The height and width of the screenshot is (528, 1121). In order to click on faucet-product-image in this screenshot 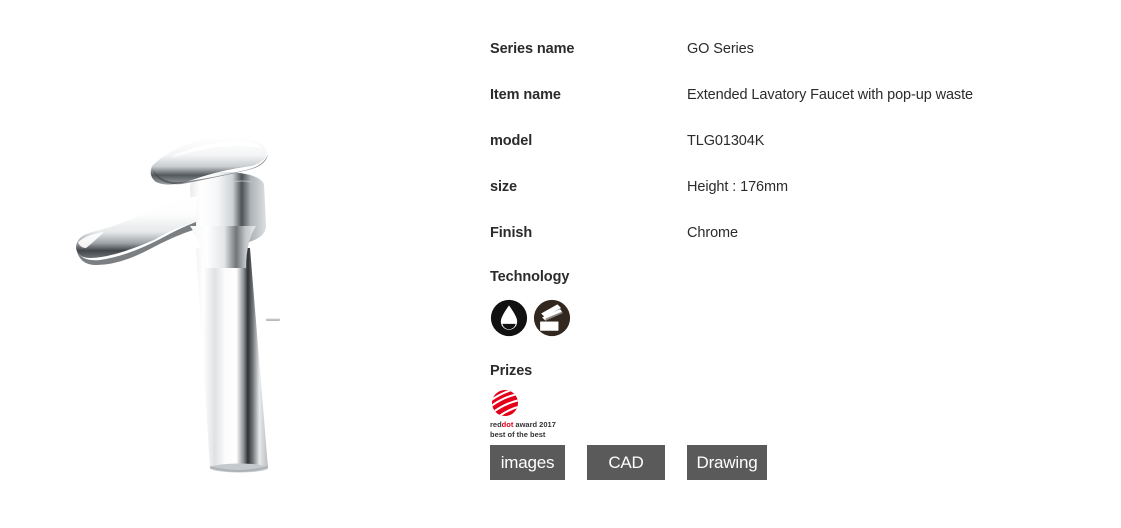, I will do `click(195, 302)`.